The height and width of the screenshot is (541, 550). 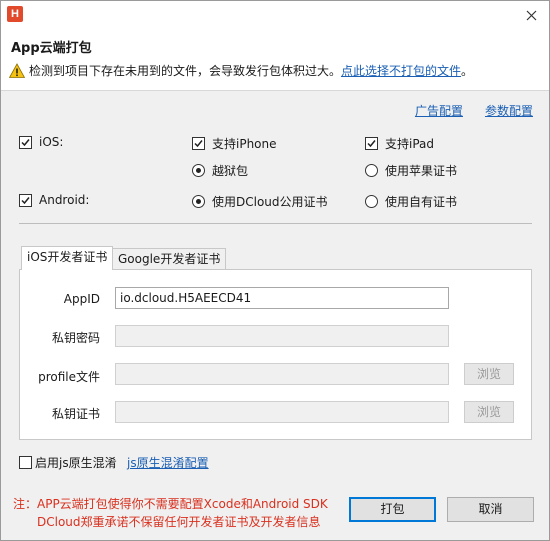 I want to click on cancel-button: 取消, so click(x=490, y=509).